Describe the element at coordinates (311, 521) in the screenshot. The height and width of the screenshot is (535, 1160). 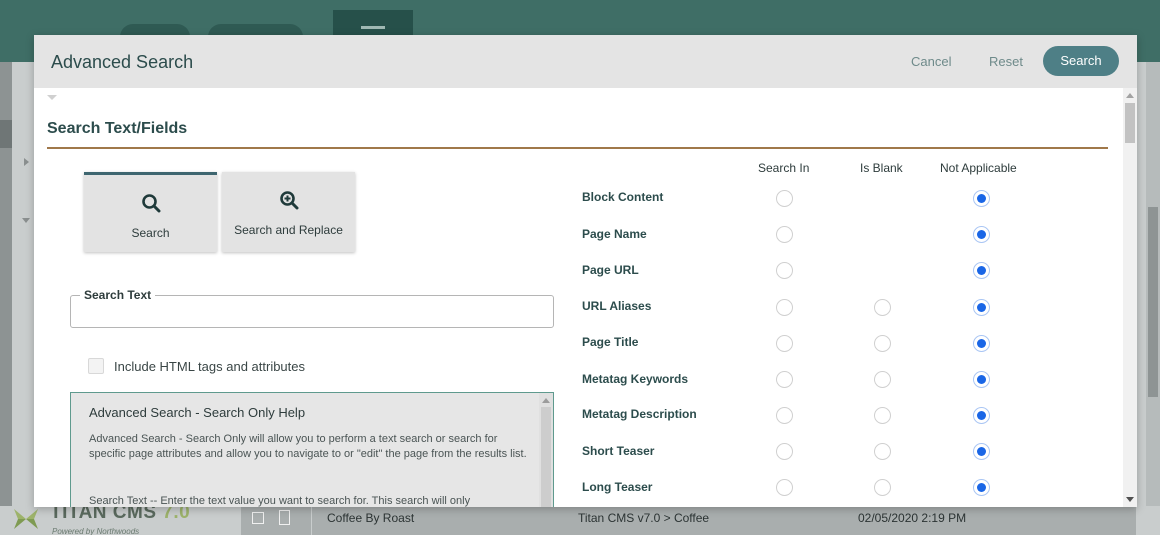
I see `table-divider` at that location.